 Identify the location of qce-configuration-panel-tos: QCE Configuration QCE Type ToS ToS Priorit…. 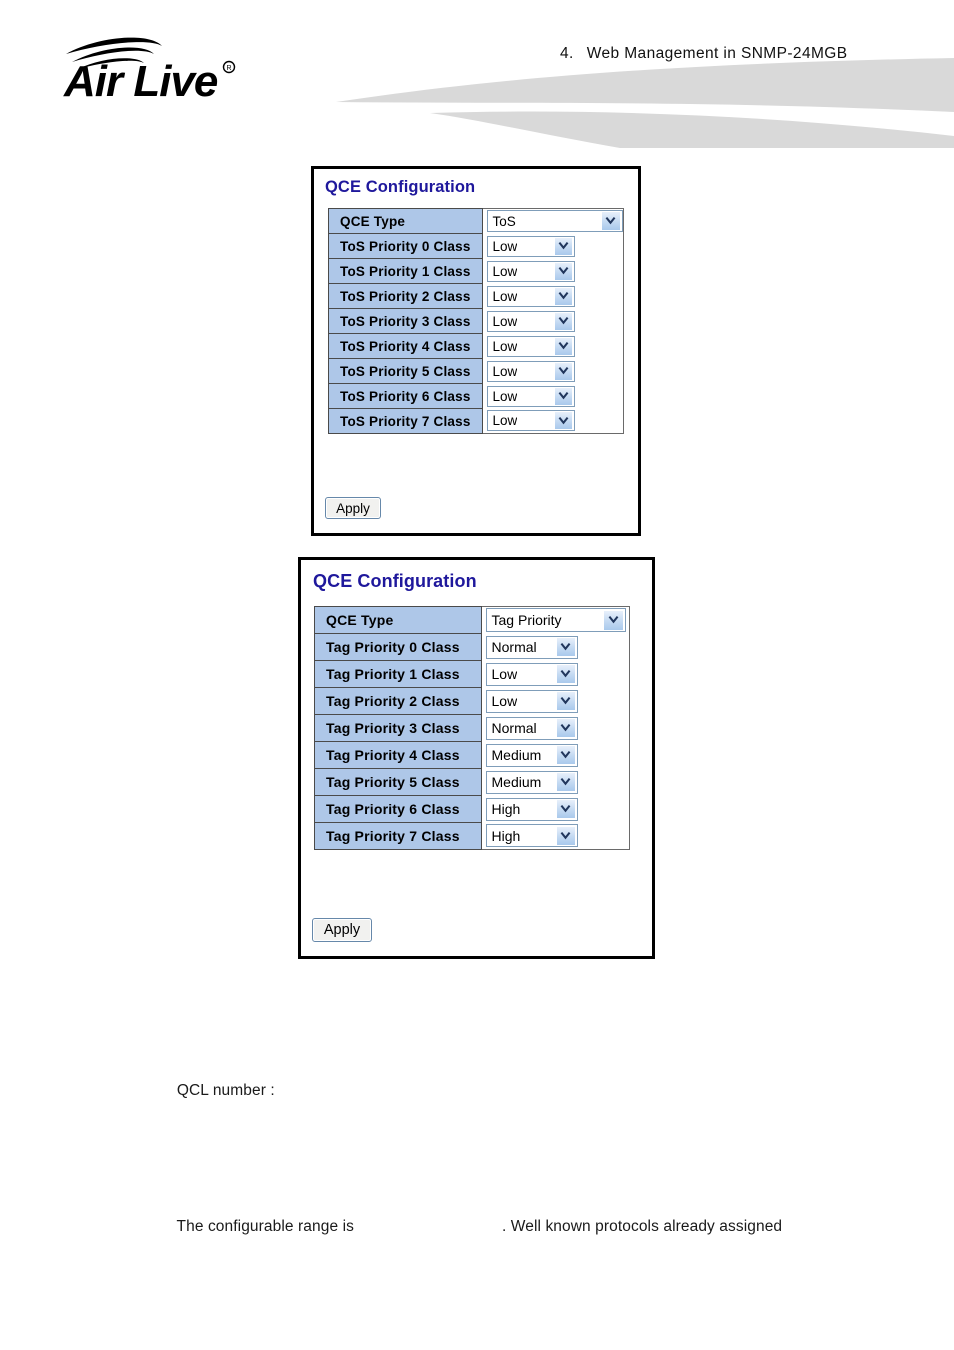
(476, 351).